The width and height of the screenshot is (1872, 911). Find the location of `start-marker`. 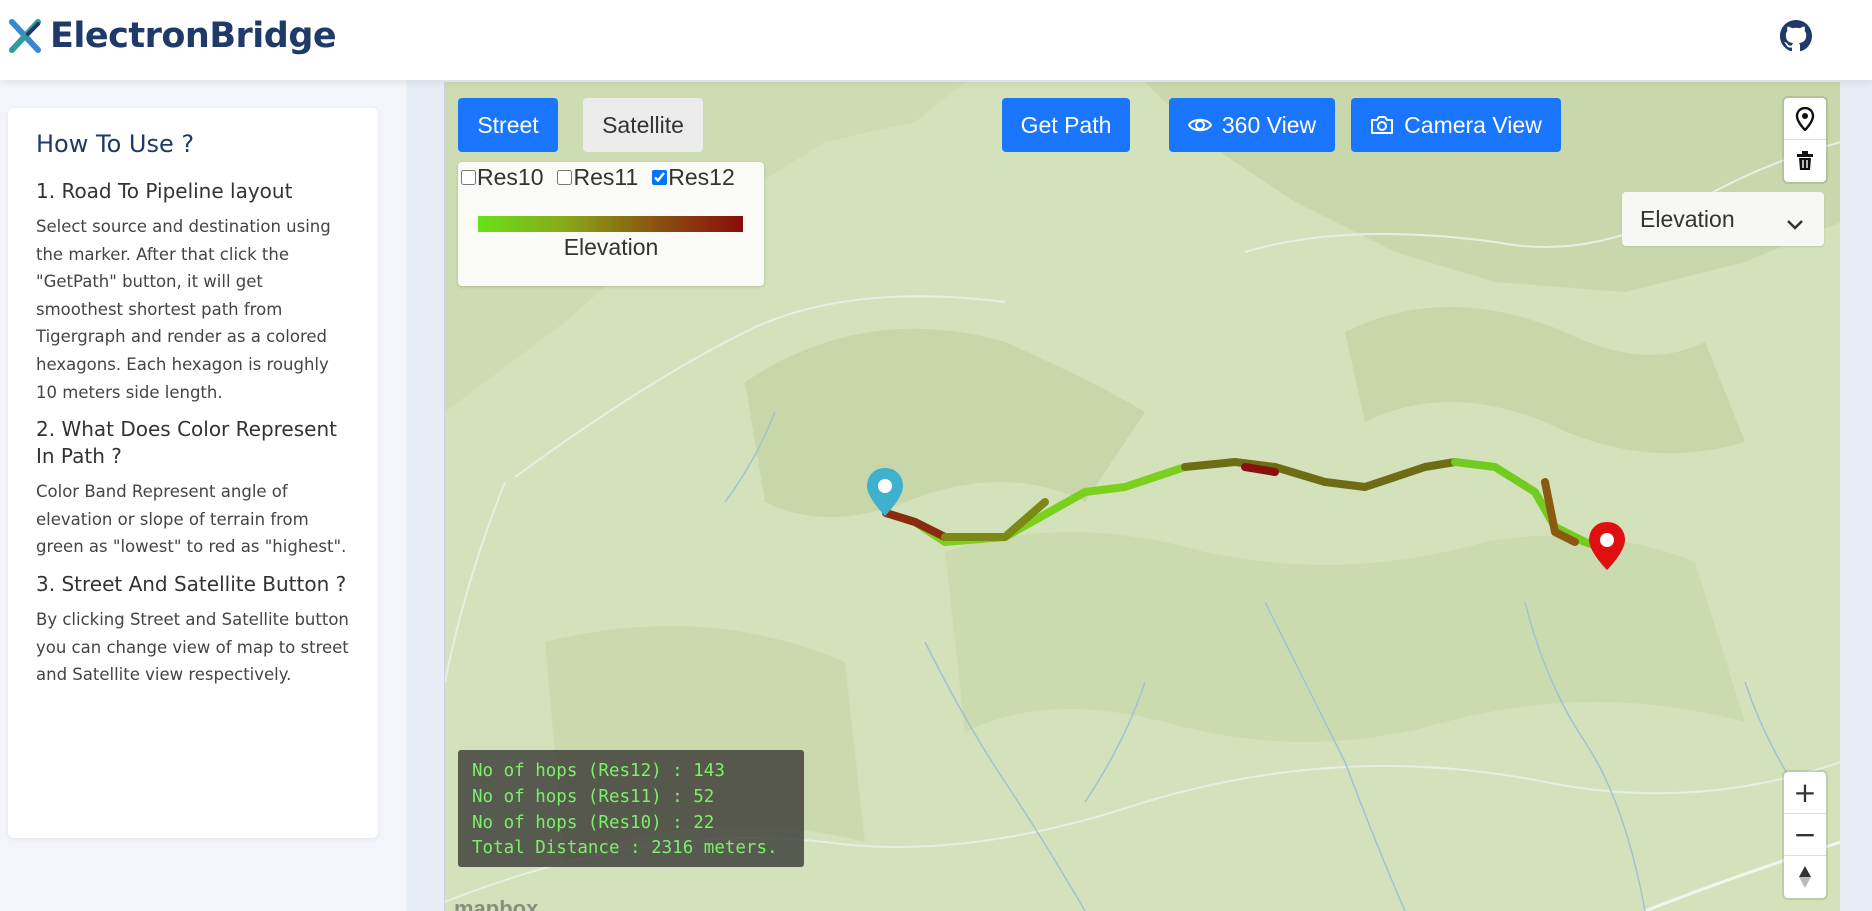

start-marker is located at coordinates (885, 492).